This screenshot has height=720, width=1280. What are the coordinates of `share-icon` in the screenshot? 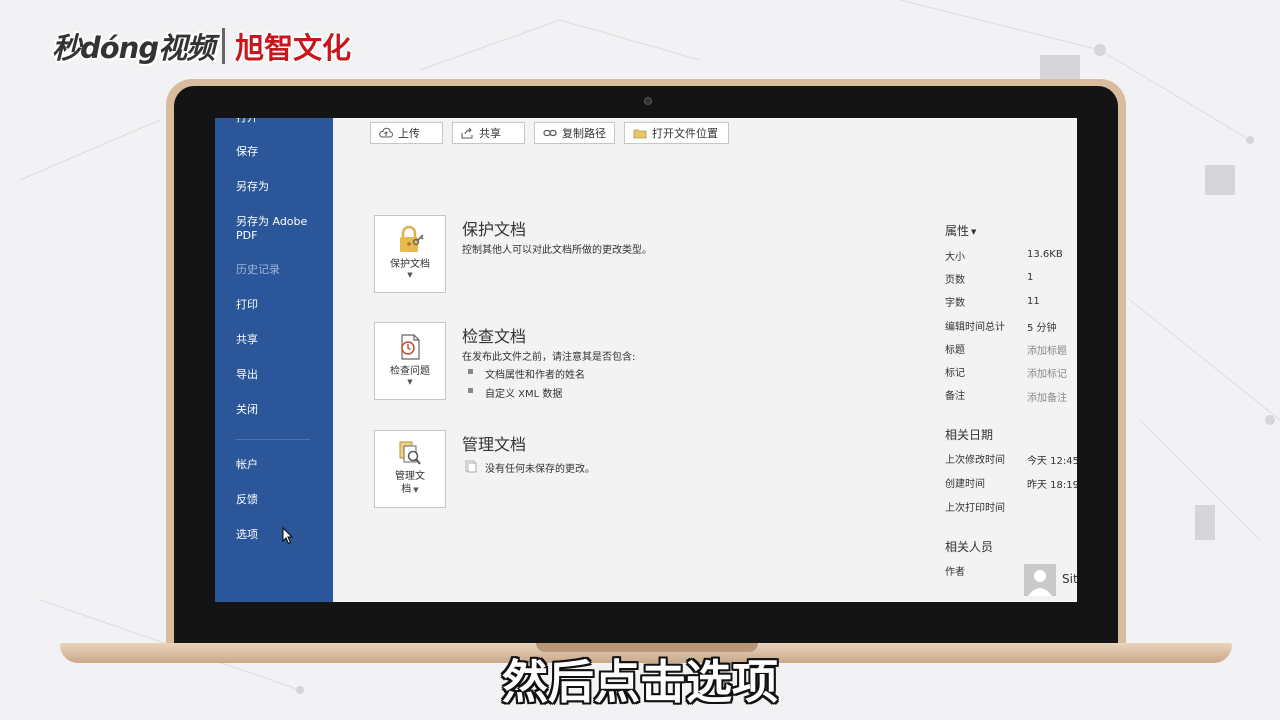 It's located at (467, 133).